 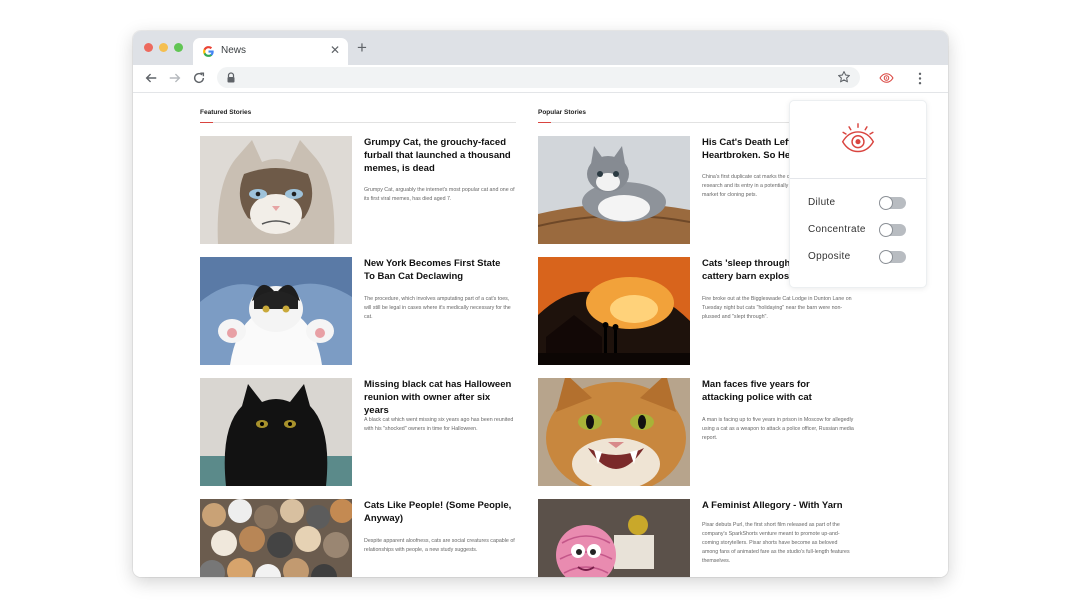 What do you see at coordinates (208, 51) in the screenshot?
I see `google-g-icon` at bounding box center [208, 51].